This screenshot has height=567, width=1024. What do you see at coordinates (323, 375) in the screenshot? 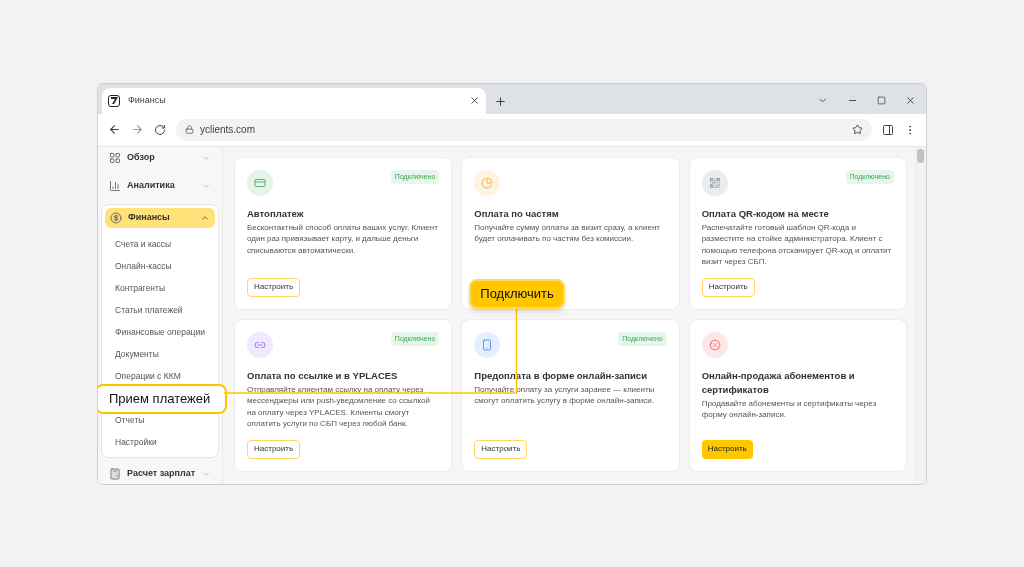
I see `card-title: Оплата по ссылке и в YPLACES` at bounding box center [323, 375].